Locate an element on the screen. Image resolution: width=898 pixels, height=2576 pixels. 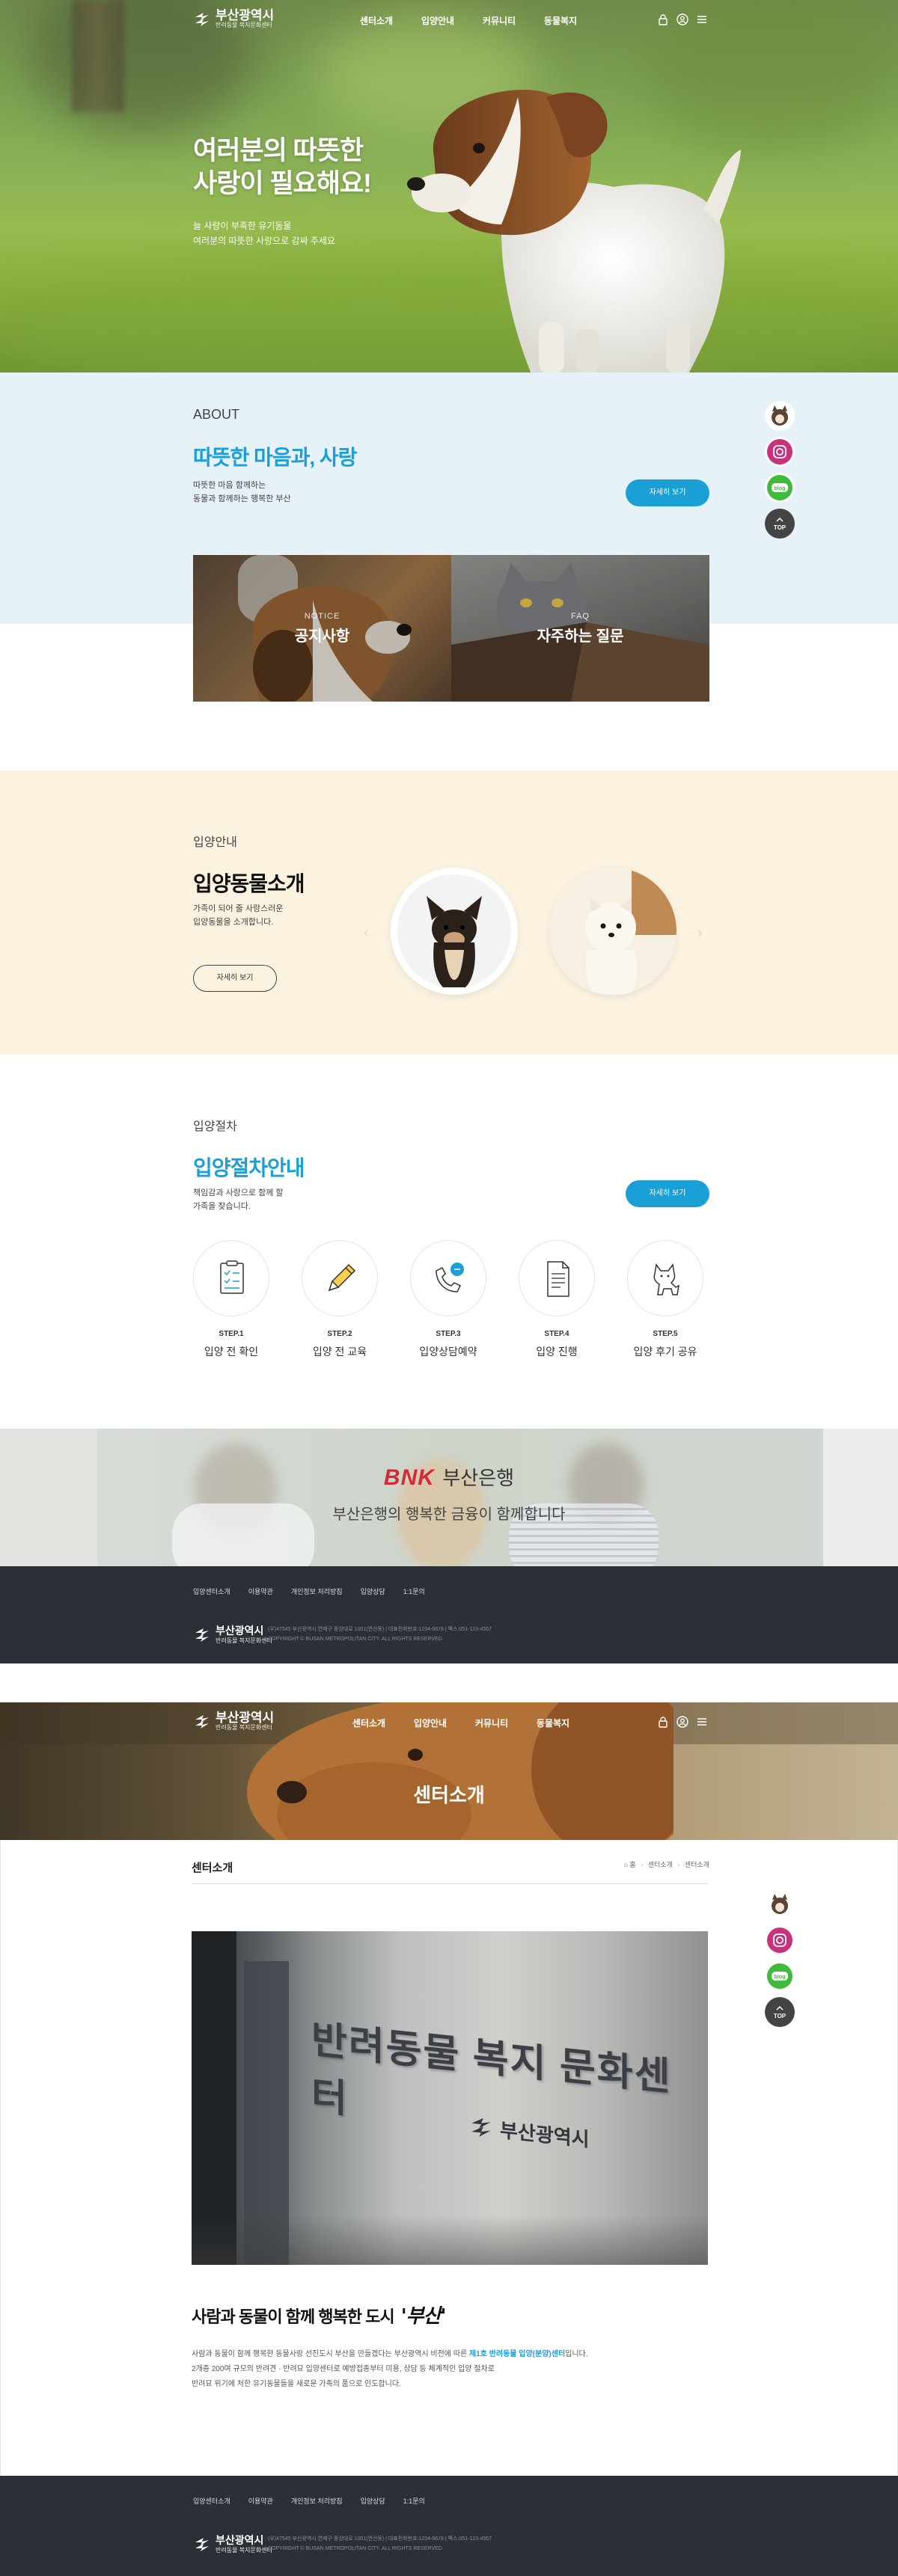
page-title: 센터소개 is located at coordinates (212, 1868).